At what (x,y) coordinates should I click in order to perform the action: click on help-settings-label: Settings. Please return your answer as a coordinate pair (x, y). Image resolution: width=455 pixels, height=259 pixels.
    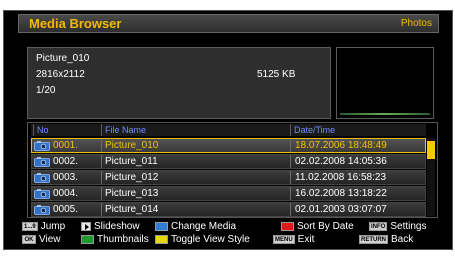
    Looking at the image, I should click on (408, 226).